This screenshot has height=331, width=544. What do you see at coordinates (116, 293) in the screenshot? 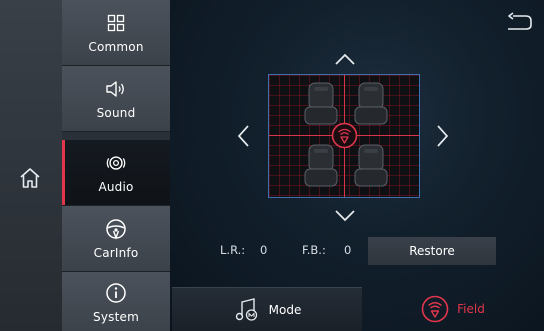
I see `info-icon` at bounding box center [116, 293].